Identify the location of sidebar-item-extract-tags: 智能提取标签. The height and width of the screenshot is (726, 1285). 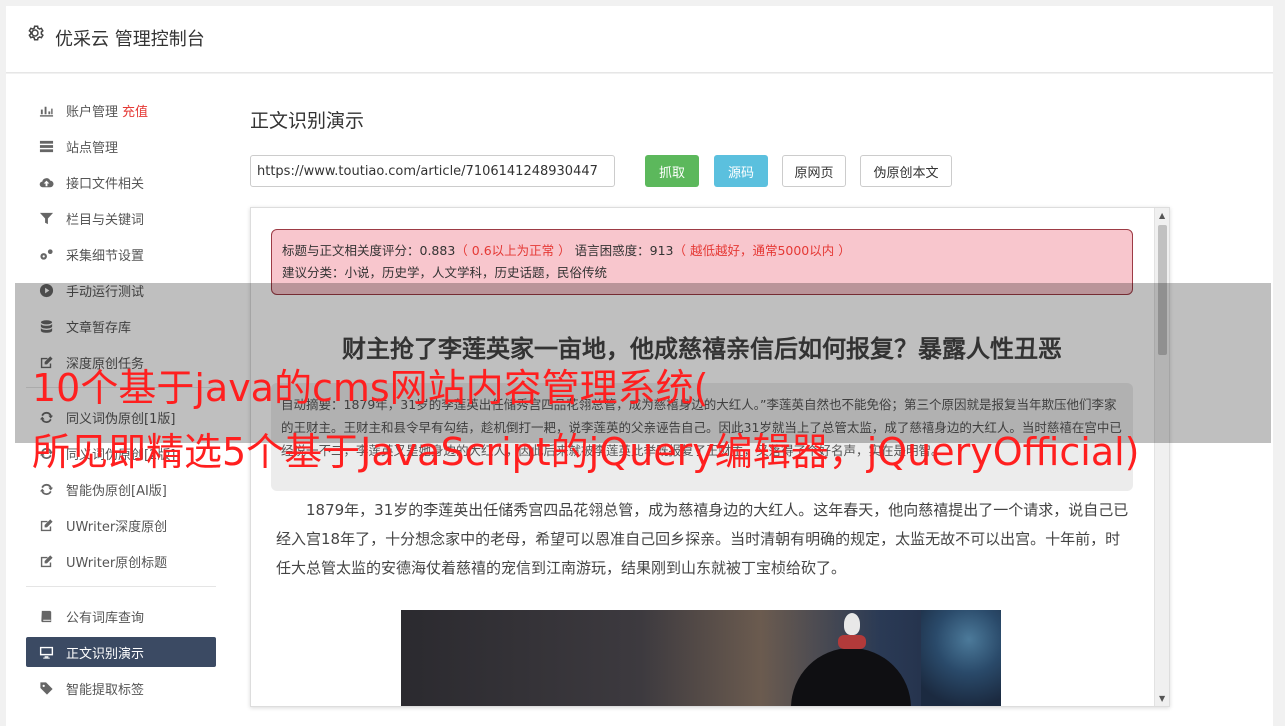
(121, 688).